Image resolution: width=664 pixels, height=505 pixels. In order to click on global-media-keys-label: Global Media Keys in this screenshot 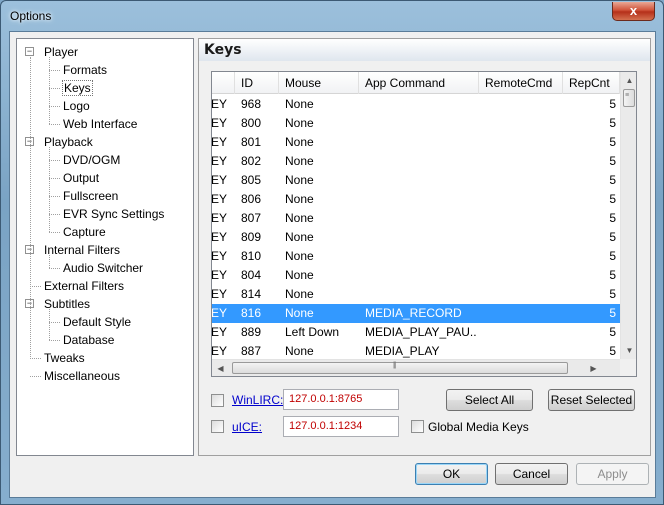, I will do `click(478, 427)`.